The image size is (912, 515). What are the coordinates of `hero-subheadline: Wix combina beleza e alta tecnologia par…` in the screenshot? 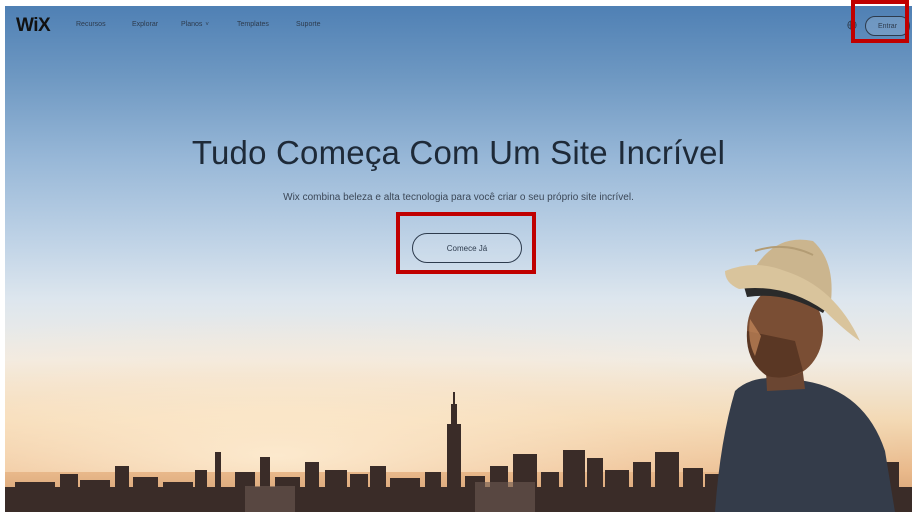 It's located at (458, 197).